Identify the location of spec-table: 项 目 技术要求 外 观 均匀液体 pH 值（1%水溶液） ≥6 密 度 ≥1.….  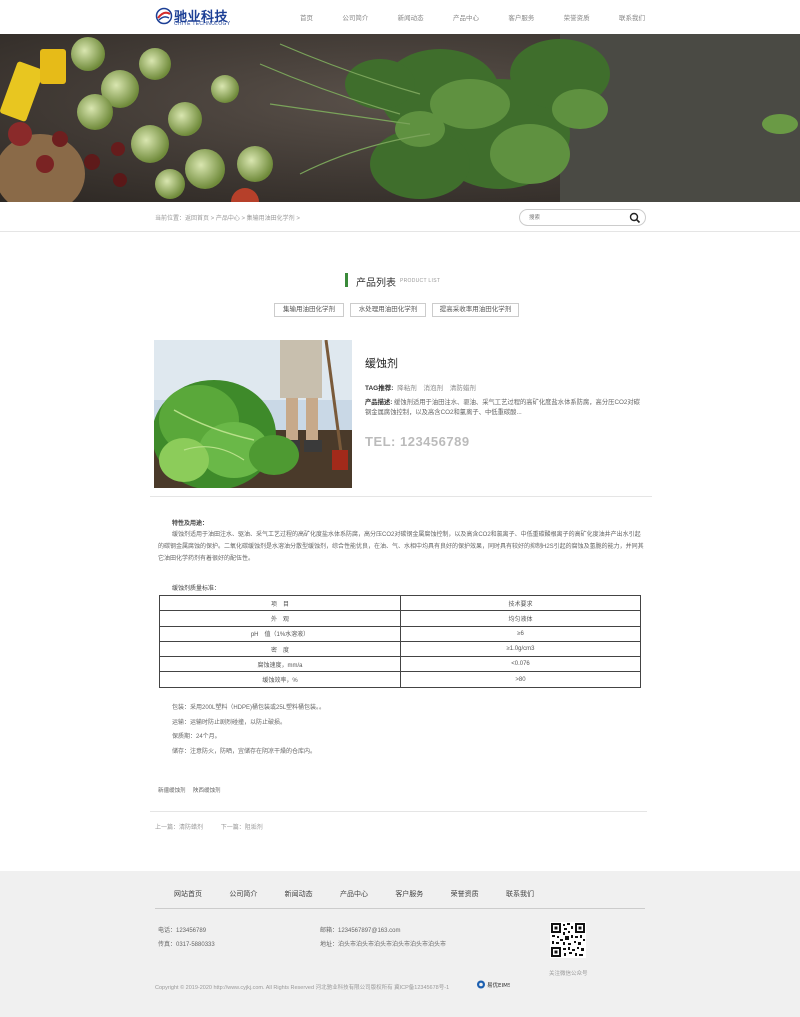
(400, 641).